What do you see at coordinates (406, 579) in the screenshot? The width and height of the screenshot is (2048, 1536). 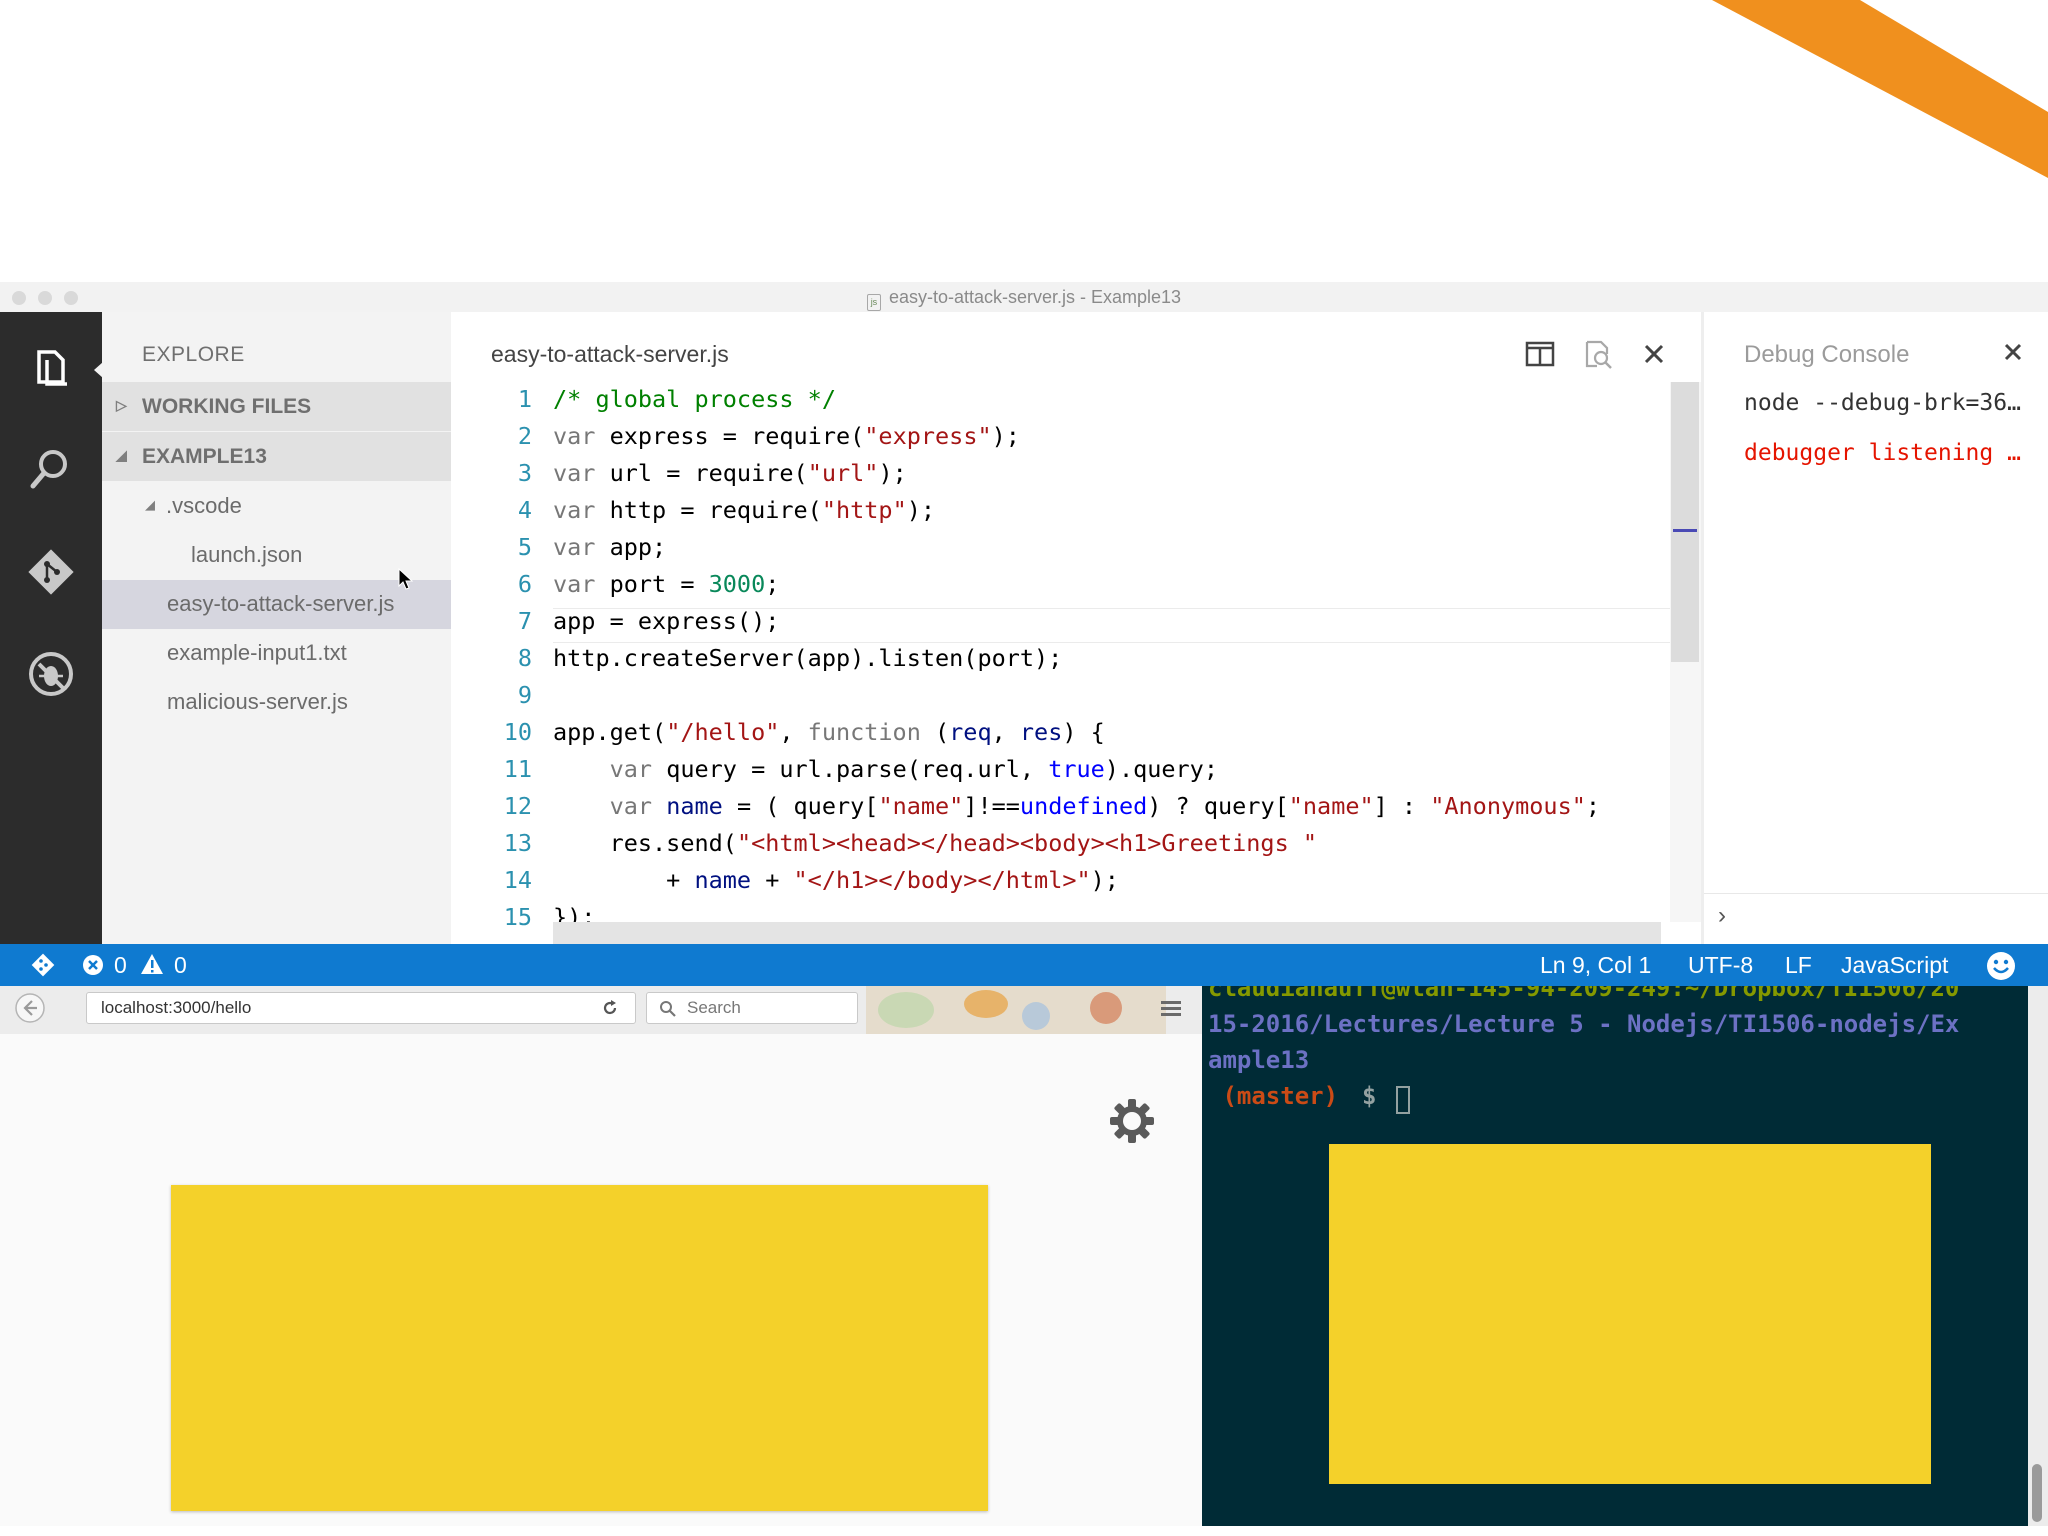 I see `mouse-cursor-icon` at bounding box center [406, 579].